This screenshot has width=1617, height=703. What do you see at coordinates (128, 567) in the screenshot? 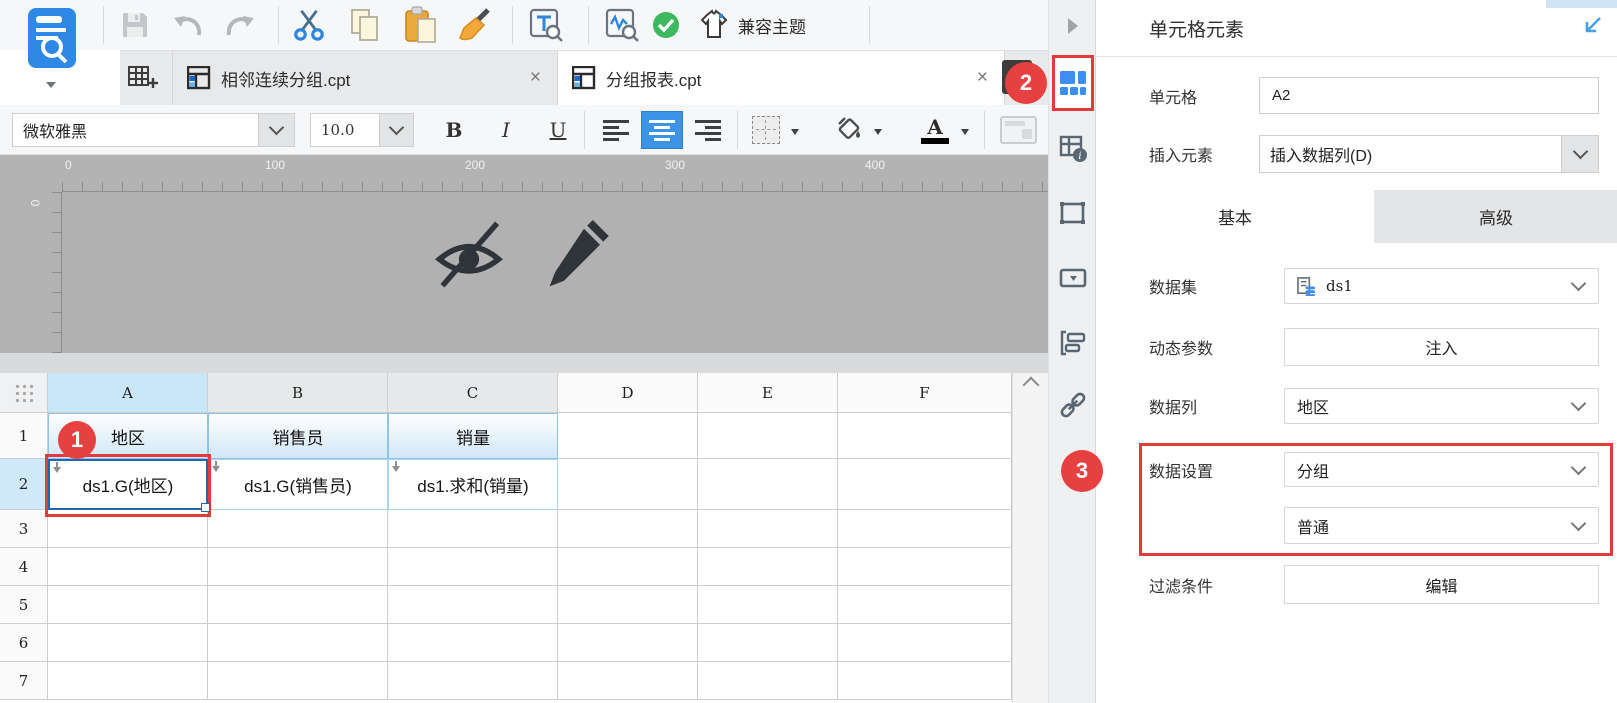
I see `cell-A4` at bounding box center [128, 567].